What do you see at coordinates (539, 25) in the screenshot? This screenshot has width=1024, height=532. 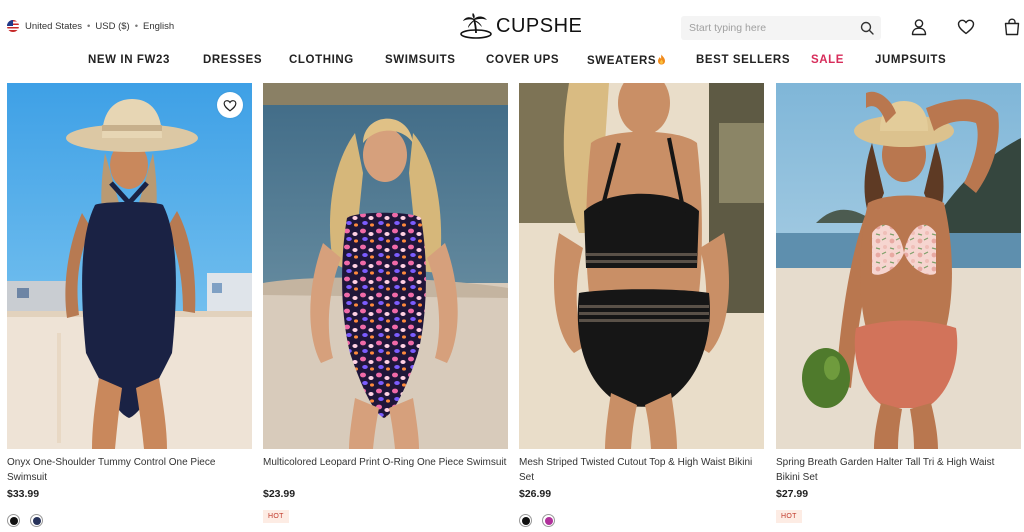 I see `brand-name: CUPSHE` at bounding box center [539, 25].